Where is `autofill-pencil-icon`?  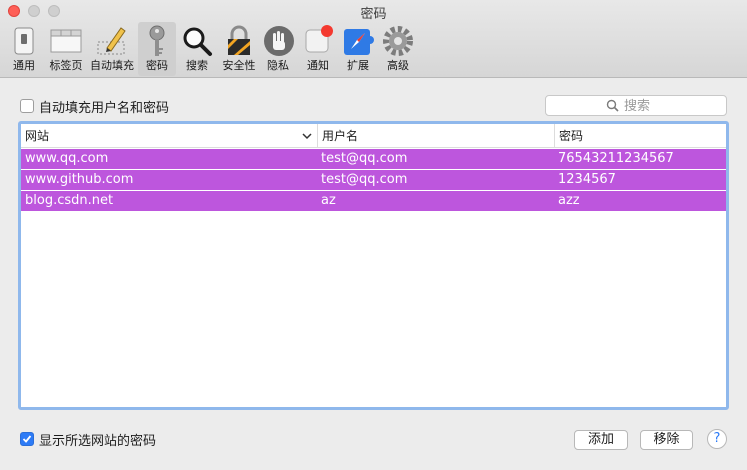
autofill-pencil-icon is located at coordinates (111, 41).